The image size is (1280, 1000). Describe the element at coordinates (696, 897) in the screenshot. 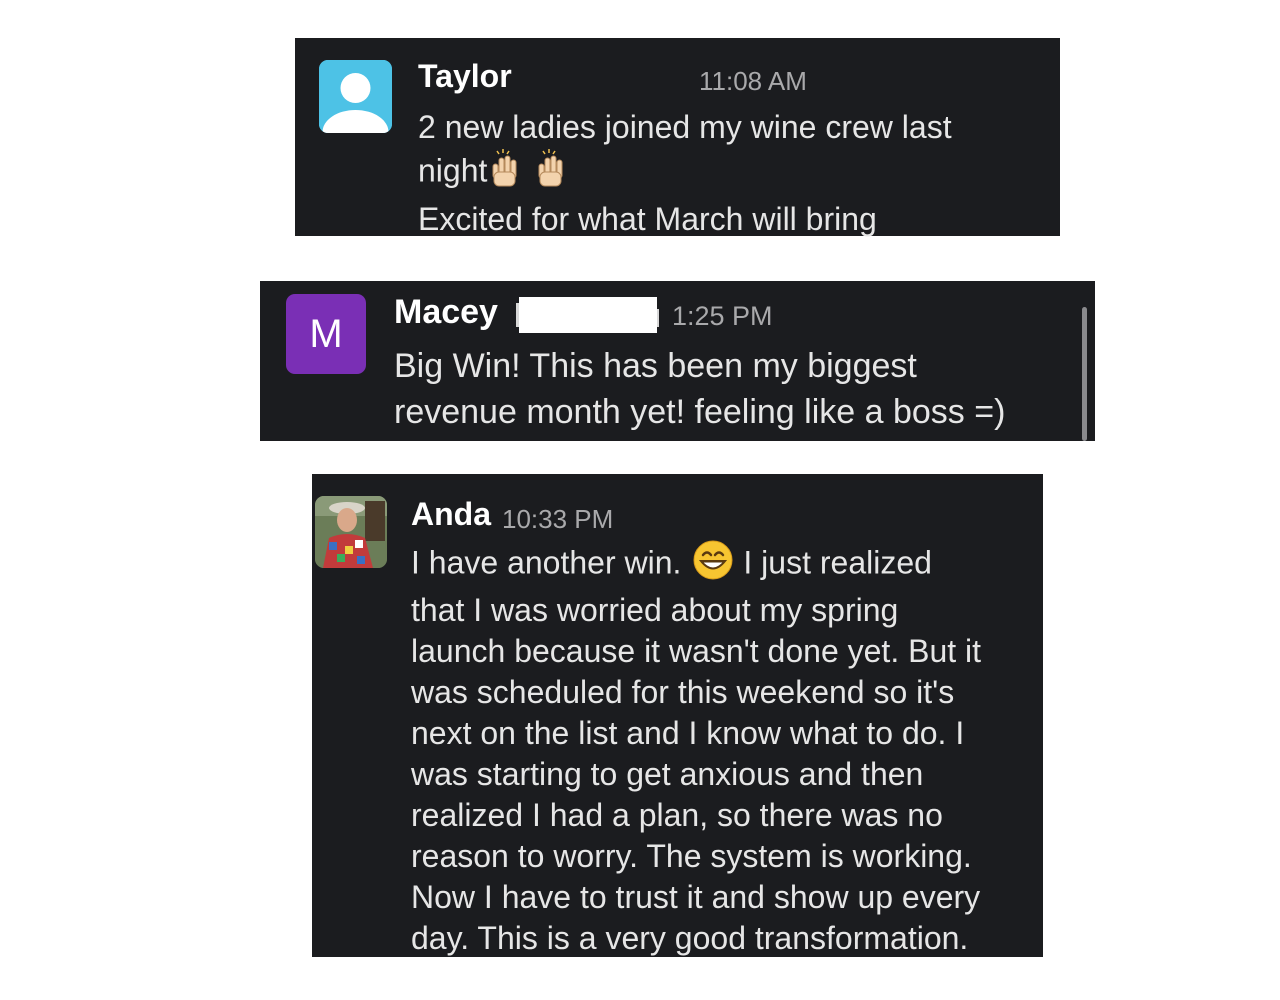

I see `message-line: Now I have to trust it and show up every` at that location.